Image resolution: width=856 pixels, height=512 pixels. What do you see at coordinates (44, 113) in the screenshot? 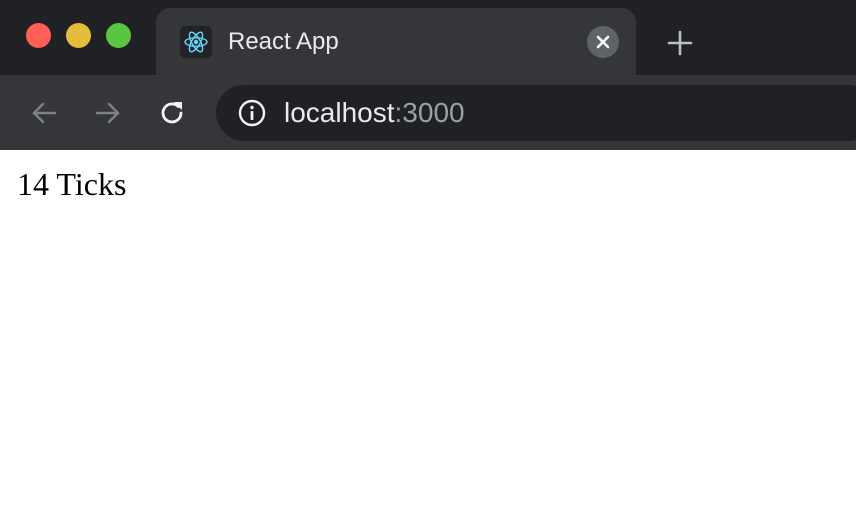
I see `arrow-left-icon` at bounding box center [44, 113].